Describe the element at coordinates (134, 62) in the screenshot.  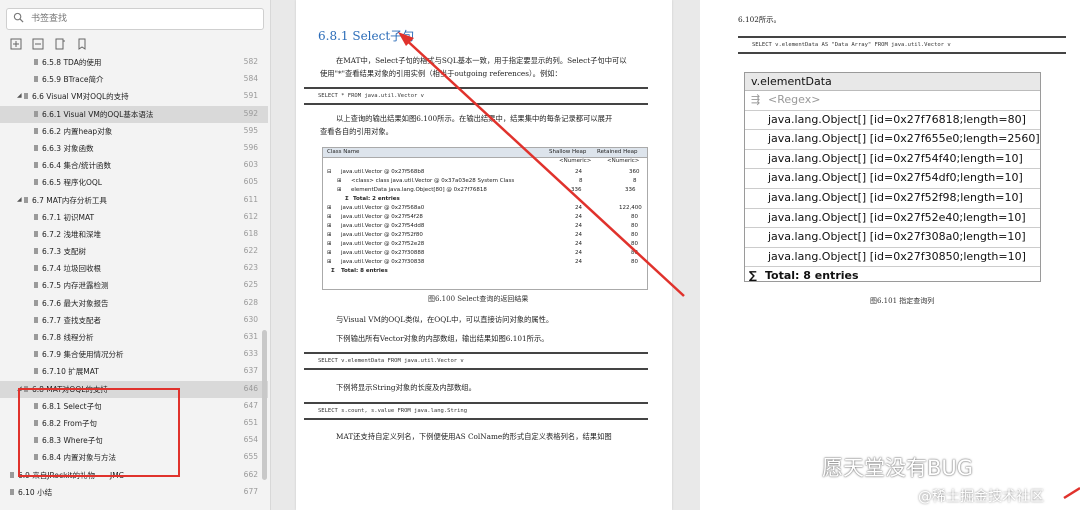
I see `toc-item: 6.5.8 TDA的使用 582` at that location.